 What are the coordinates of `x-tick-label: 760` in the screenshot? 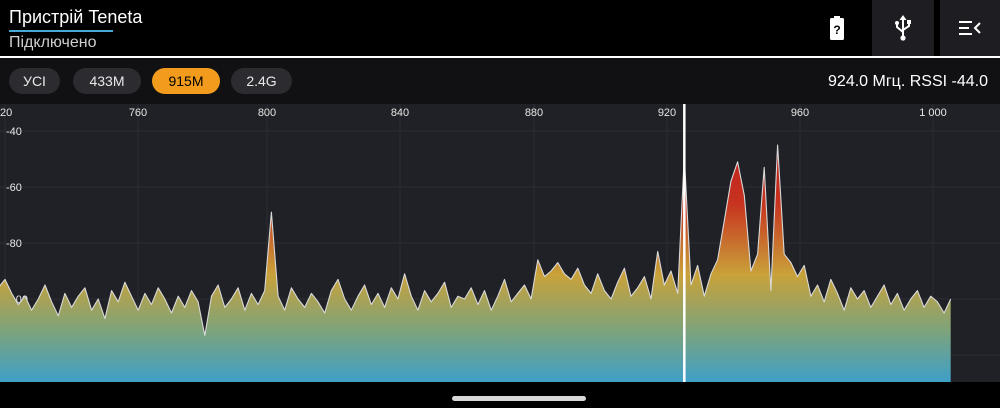 It's located at (138, 113).